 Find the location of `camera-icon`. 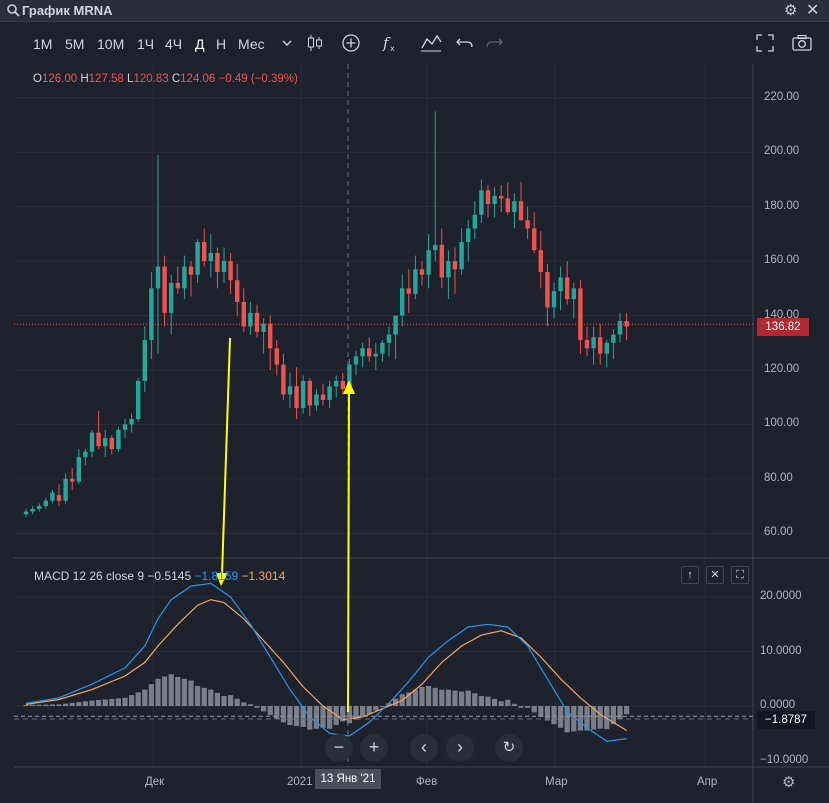

camera-icon is located at coordinates (802, 43).